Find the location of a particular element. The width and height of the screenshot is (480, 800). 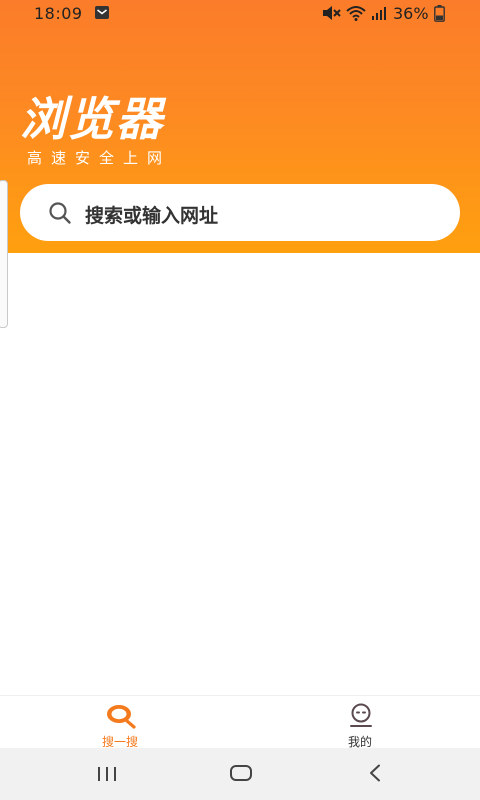

search-icon is located at coordinates (60, 213).